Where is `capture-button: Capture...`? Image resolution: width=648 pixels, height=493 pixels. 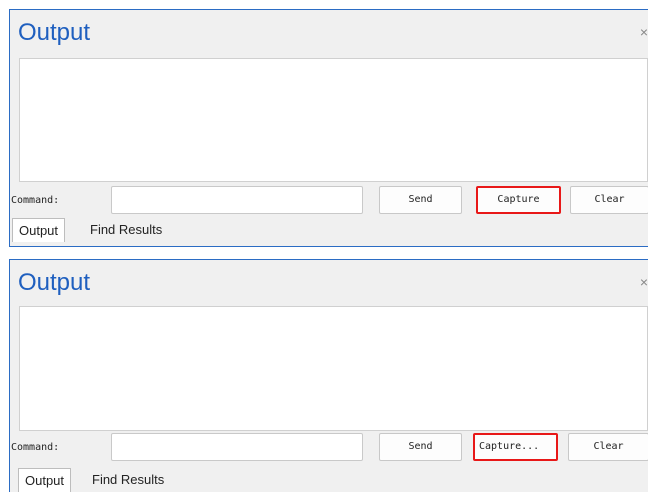 capture-button: Capture... is located at coordinates (515, 447).